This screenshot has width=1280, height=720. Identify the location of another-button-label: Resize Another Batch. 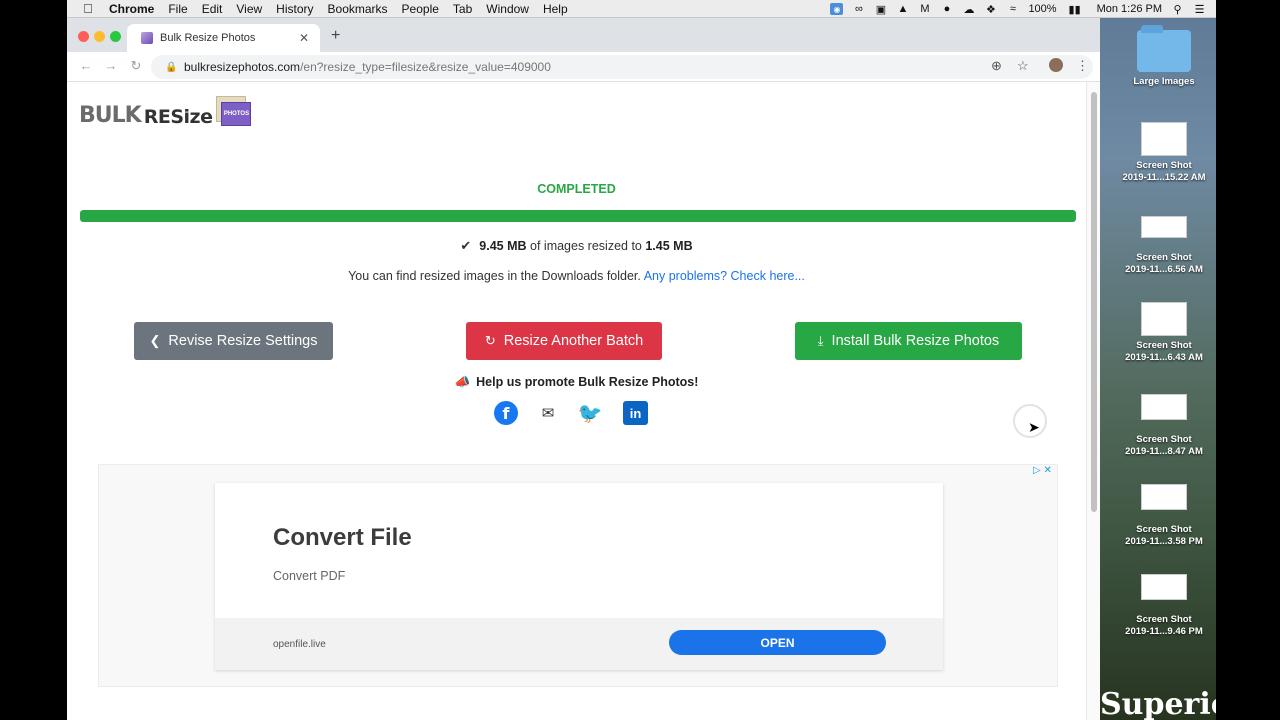
(573, 341).